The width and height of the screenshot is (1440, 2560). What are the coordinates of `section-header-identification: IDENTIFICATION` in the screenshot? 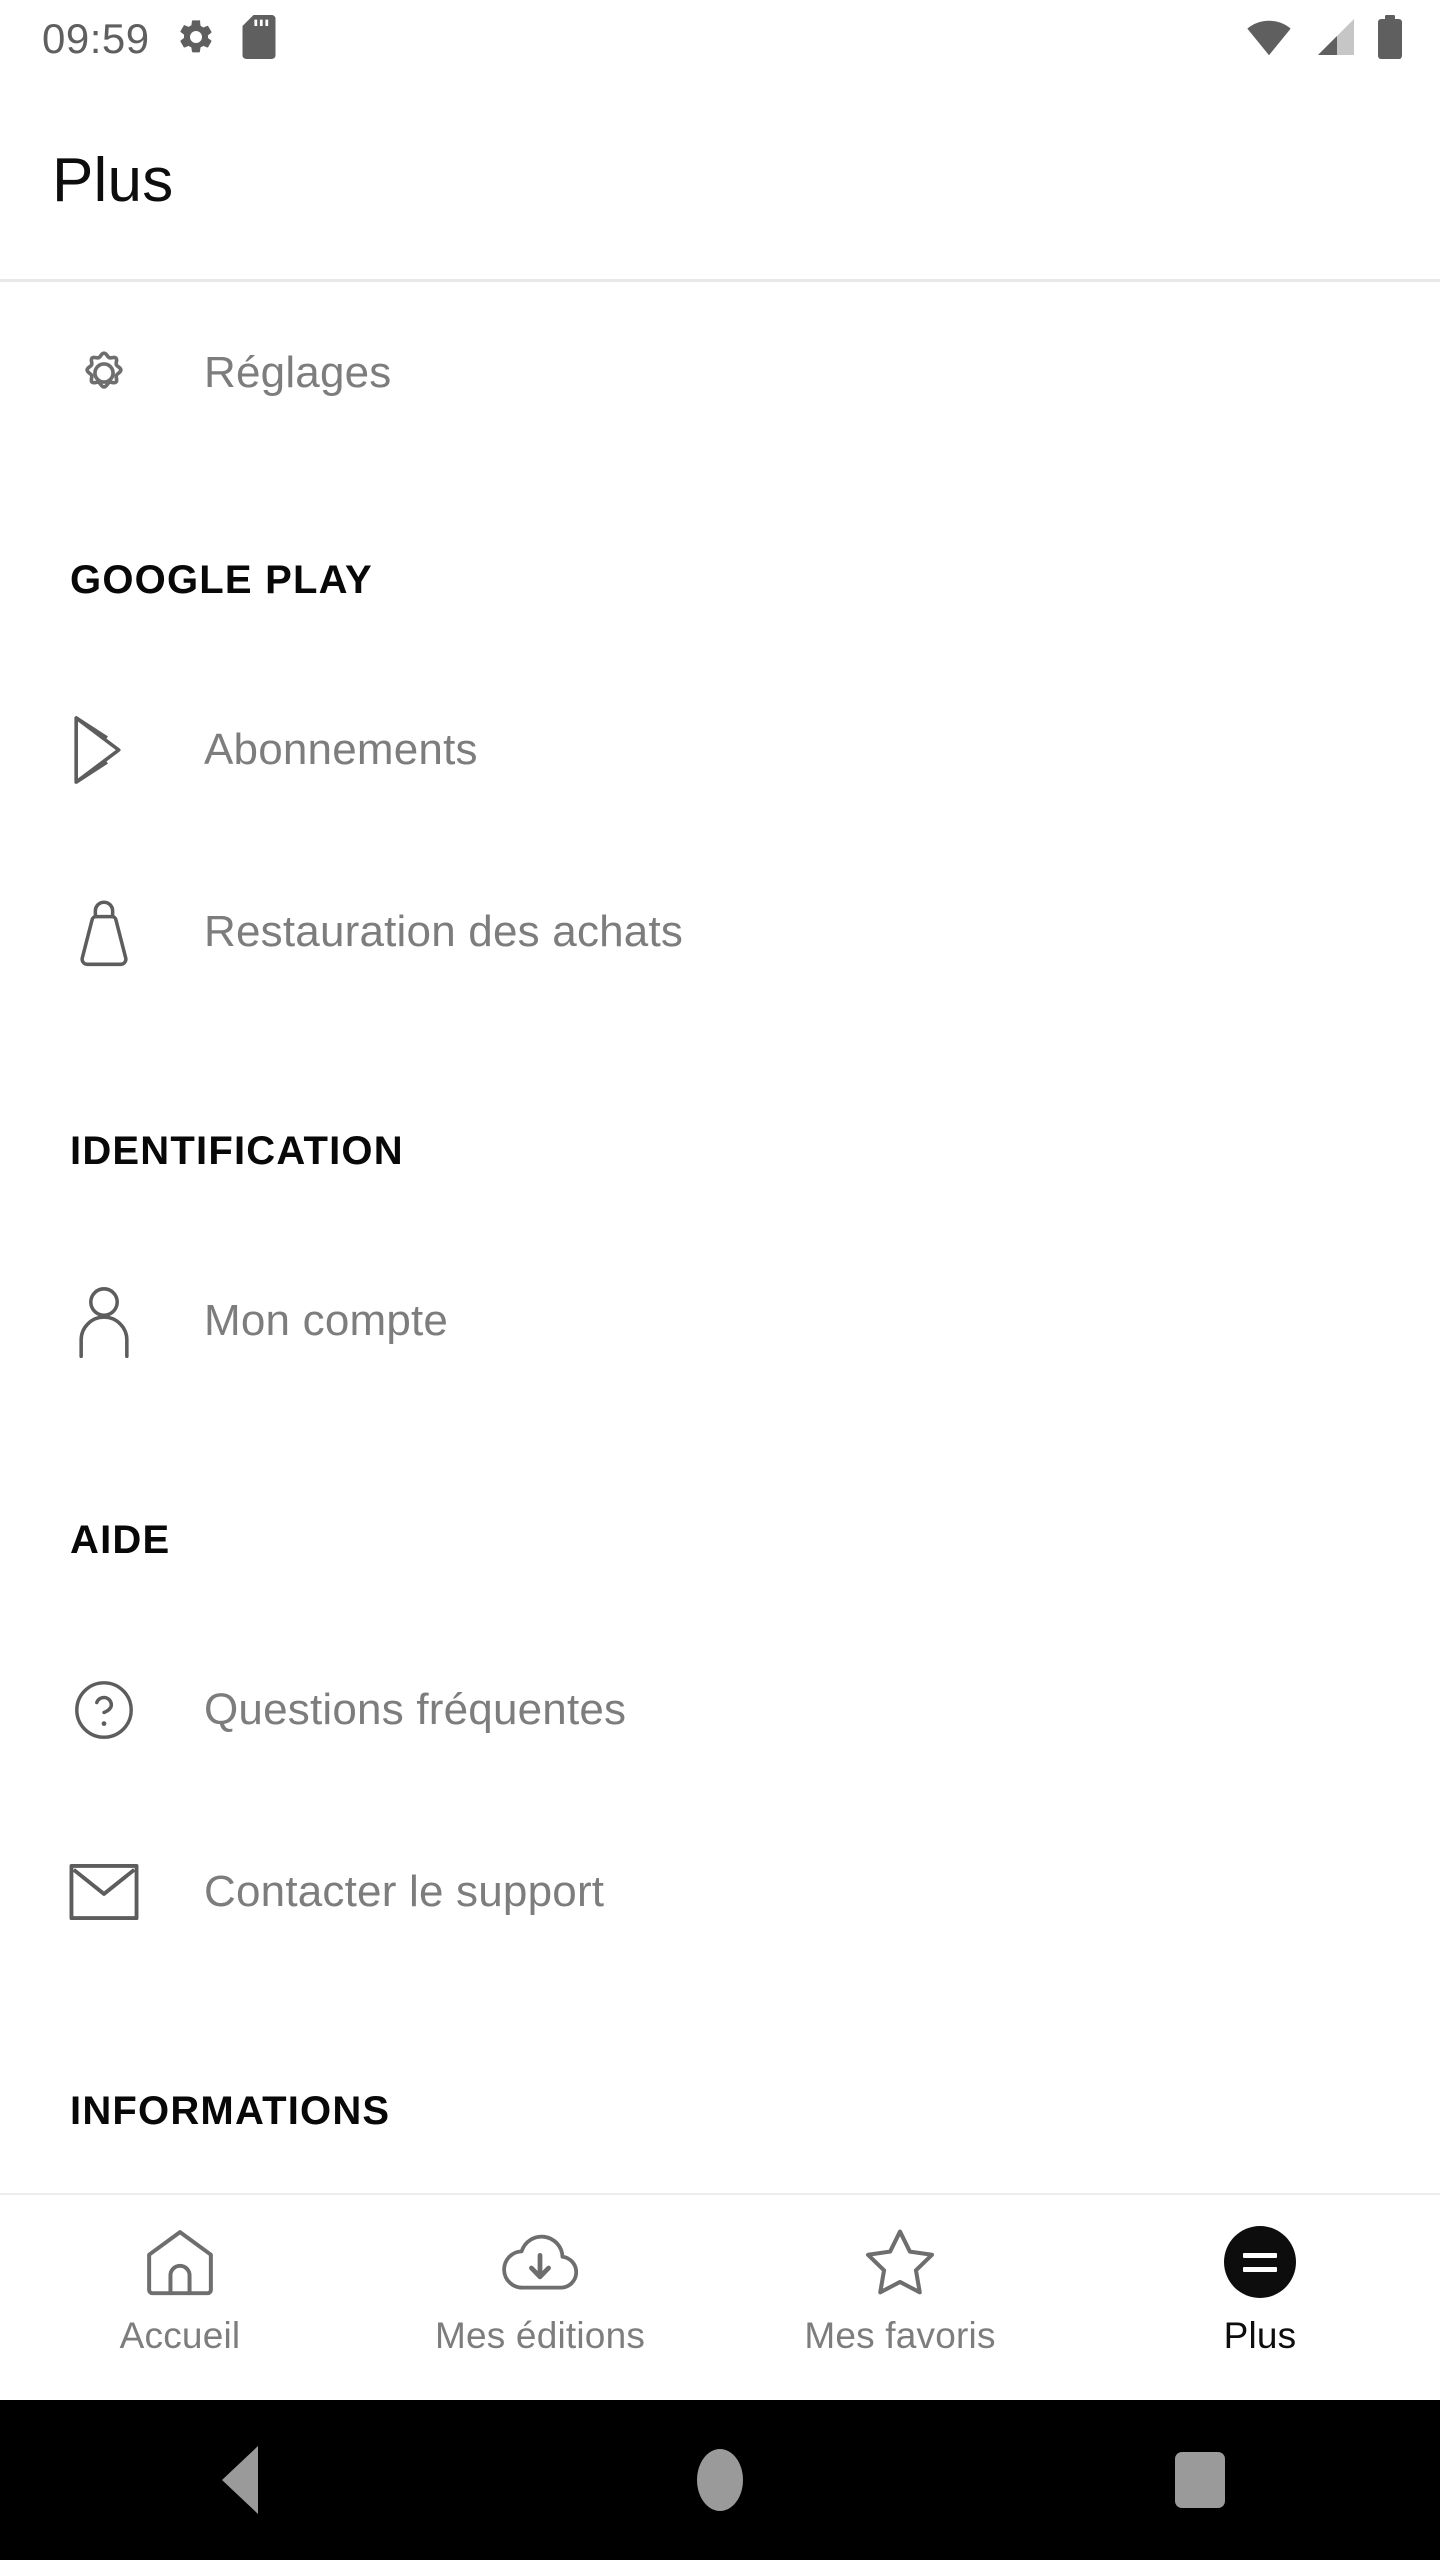 It's located at (237, 1151).